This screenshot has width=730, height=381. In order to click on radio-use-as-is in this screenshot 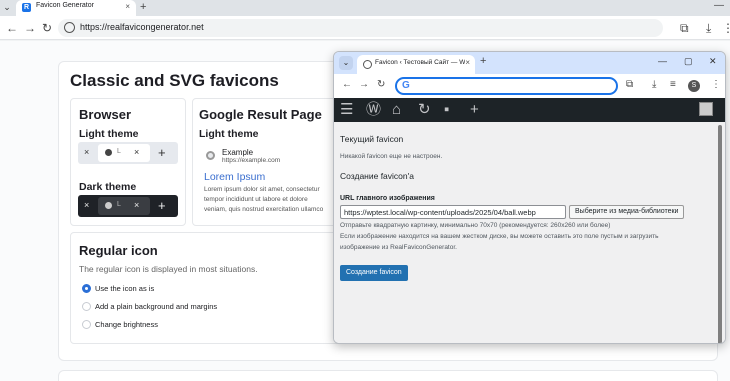, I will do `click(86, 288)`.